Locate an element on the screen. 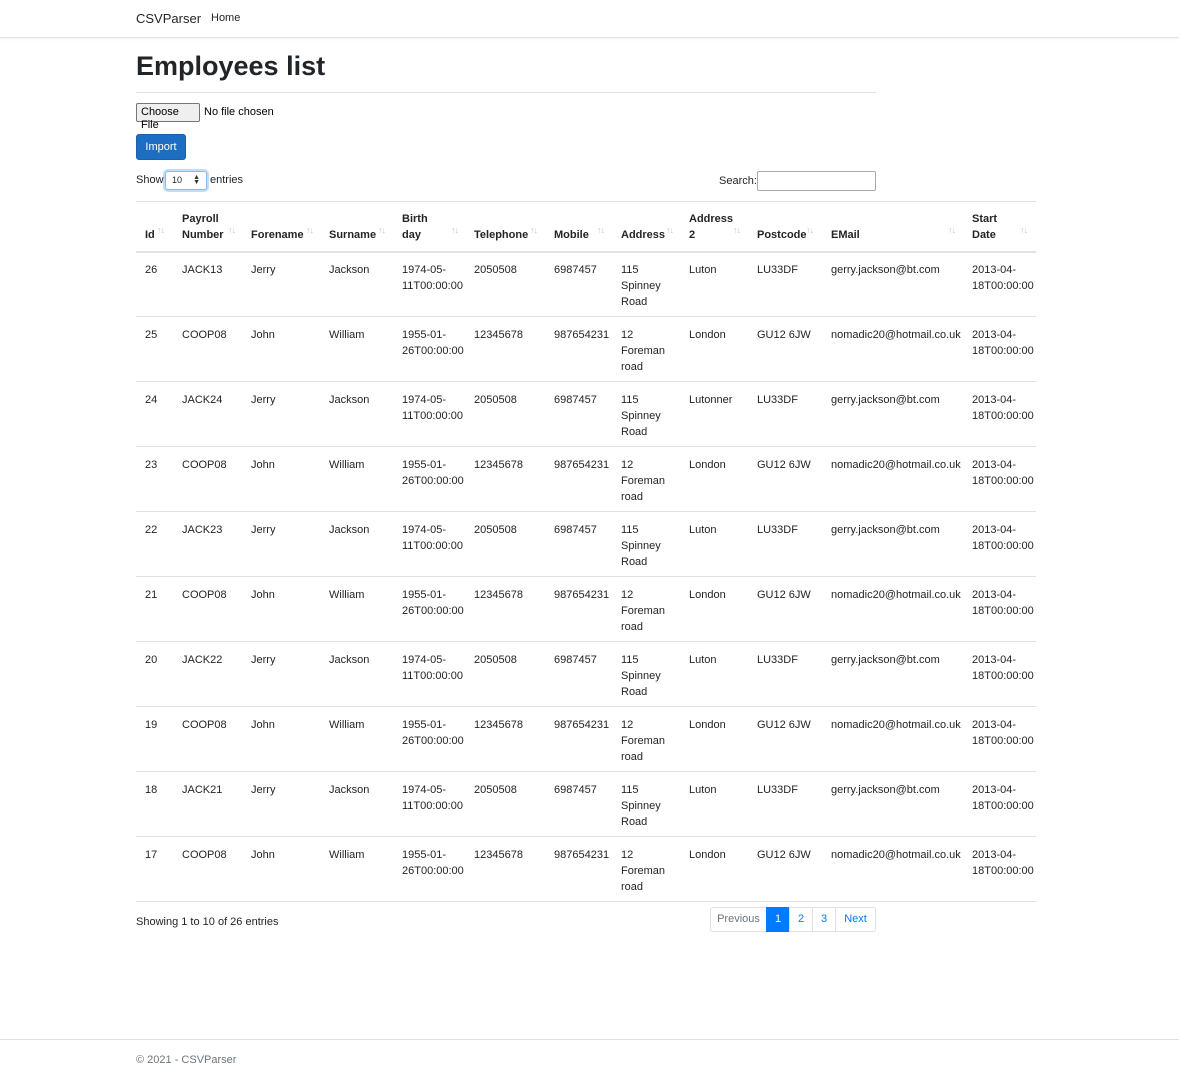 The width and height of the screenshot is (1179, 1080). column-header-telephone: Telephone is located at coordinates (501, 227).